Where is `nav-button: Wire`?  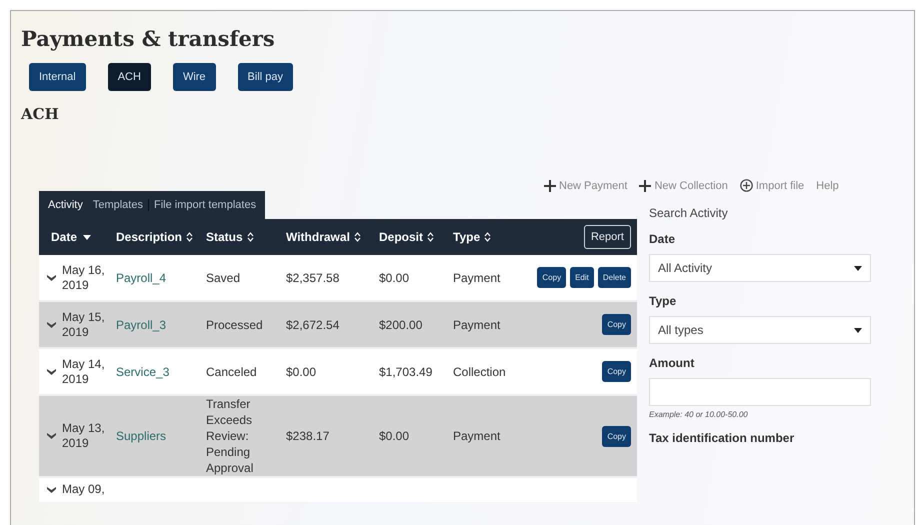
nav-button: Wire is located at coordinates (194, 77).